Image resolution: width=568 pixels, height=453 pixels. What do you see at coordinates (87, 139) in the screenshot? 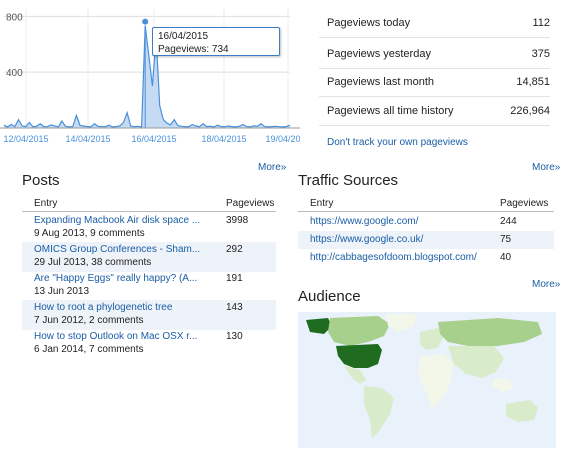
I see `x-tick-label: 14/04/2015` at bounding box center [87, 139].